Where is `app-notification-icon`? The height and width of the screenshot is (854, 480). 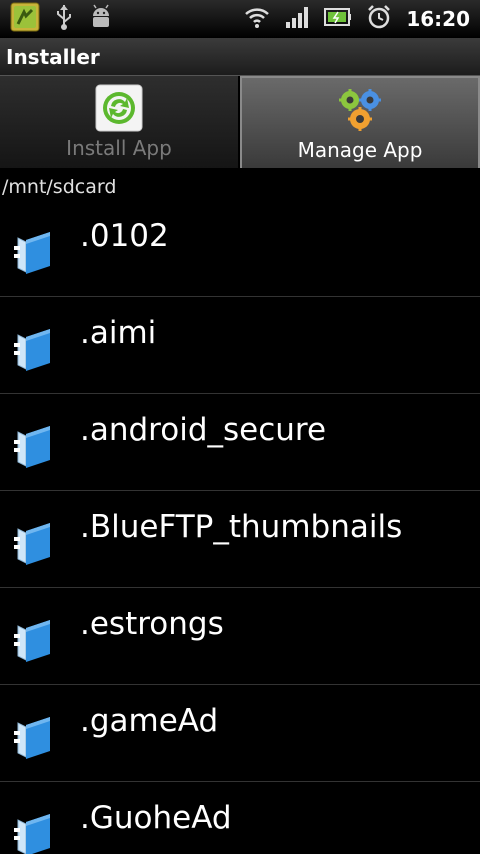 app-notification-icon is located at coordinates (25, 19).